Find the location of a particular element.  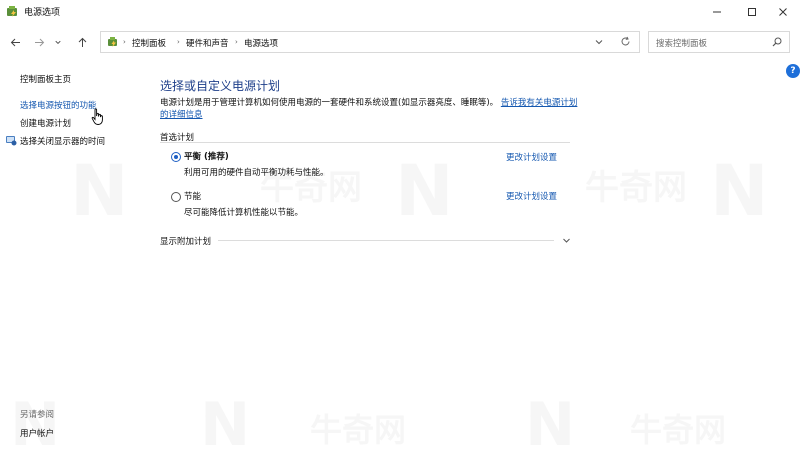

show-additional-plans-toggle: 显示附加计划 is located at coordinates (185, 241).